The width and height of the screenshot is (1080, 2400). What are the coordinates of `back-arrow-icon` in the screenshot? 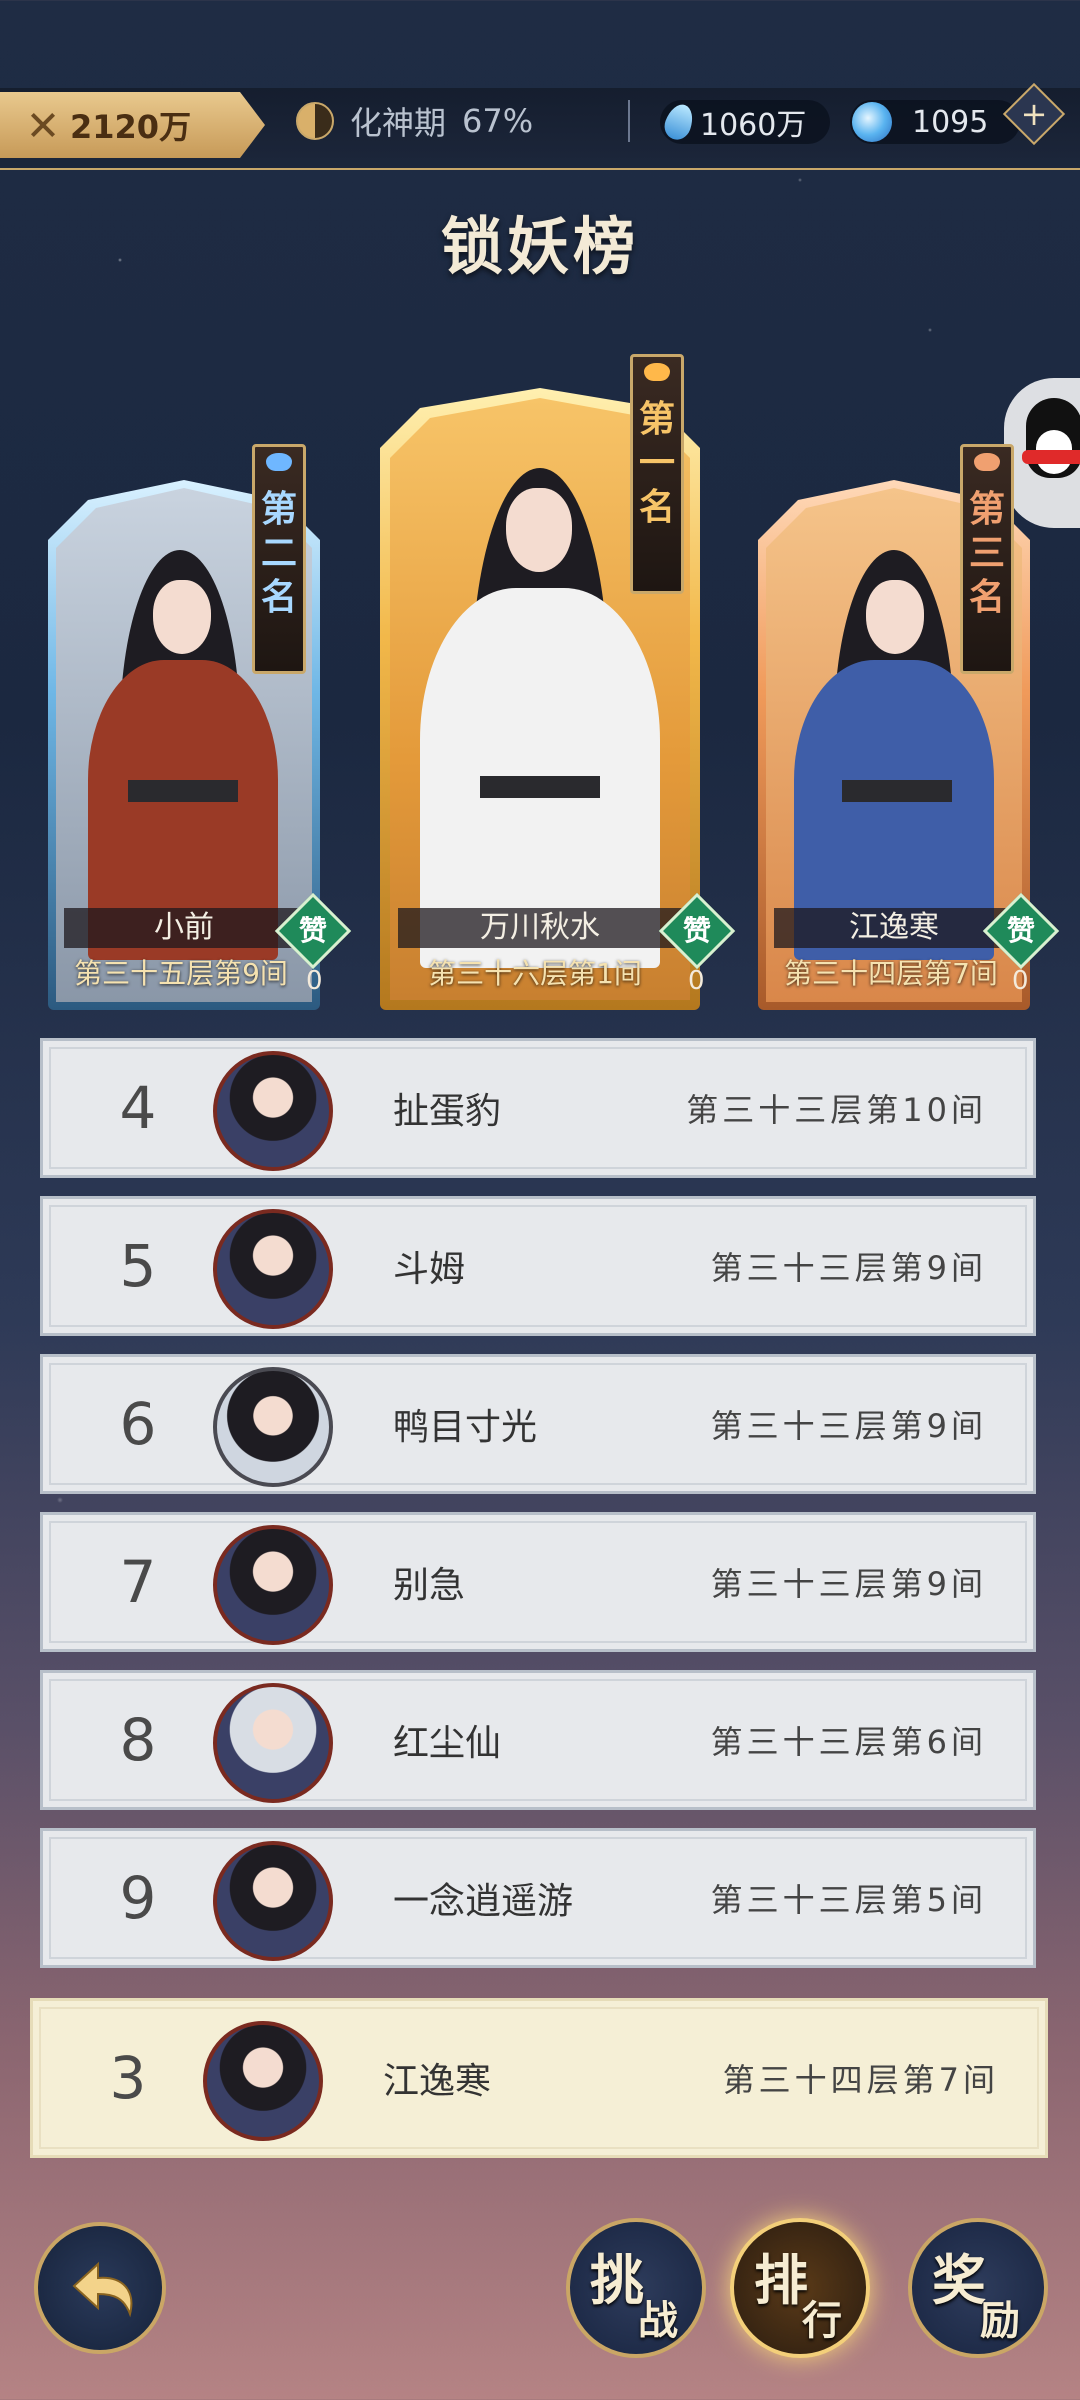 It's located at (102, 2289).